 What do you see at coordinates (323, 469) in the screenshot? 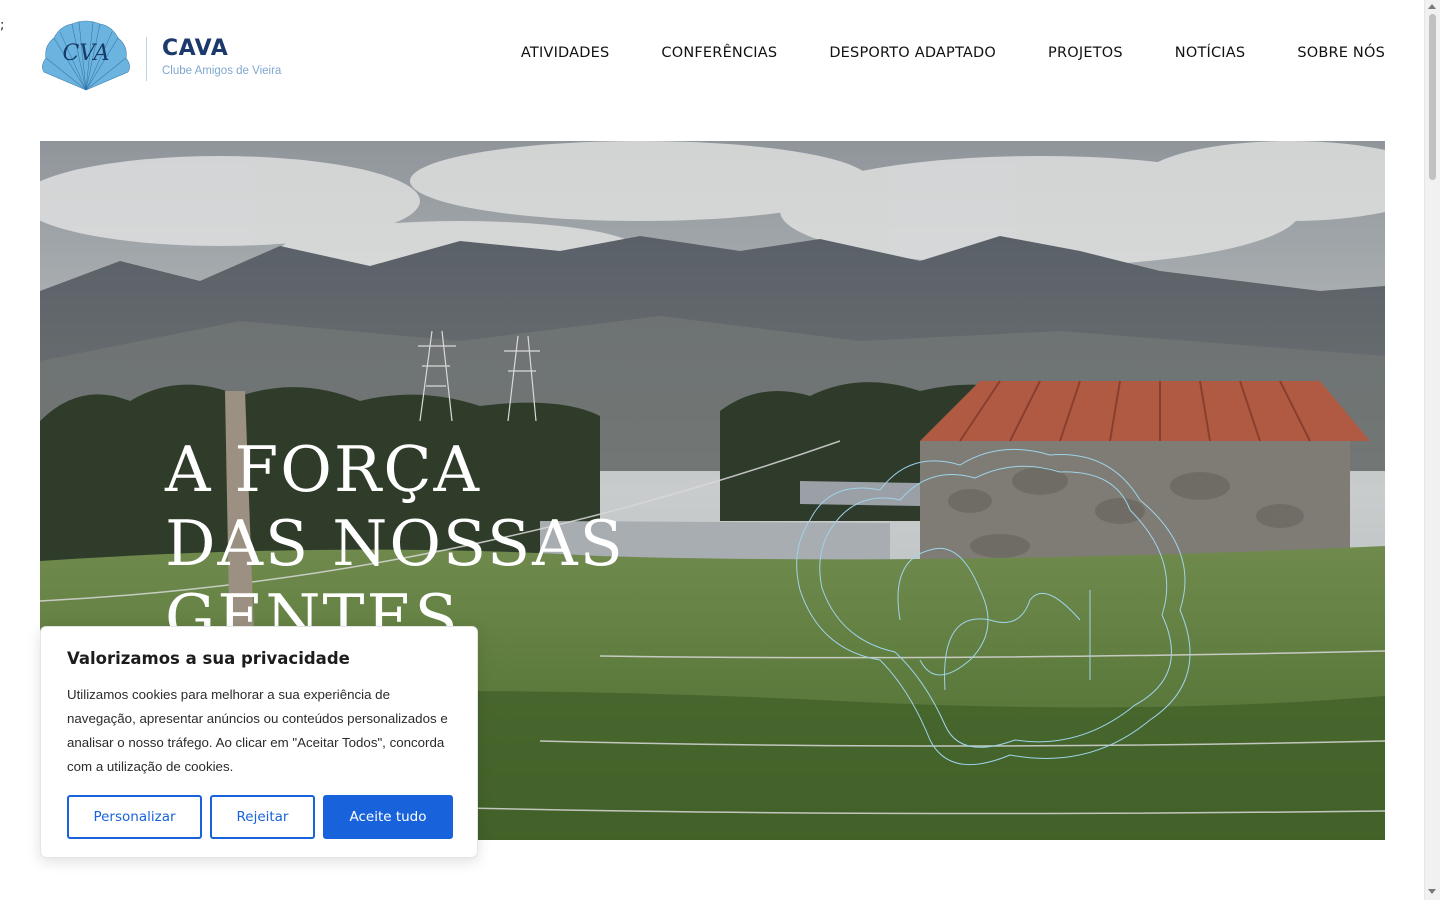
I see `hero-headline-line-1: A FORÇA` at bounding box center [323, 469].